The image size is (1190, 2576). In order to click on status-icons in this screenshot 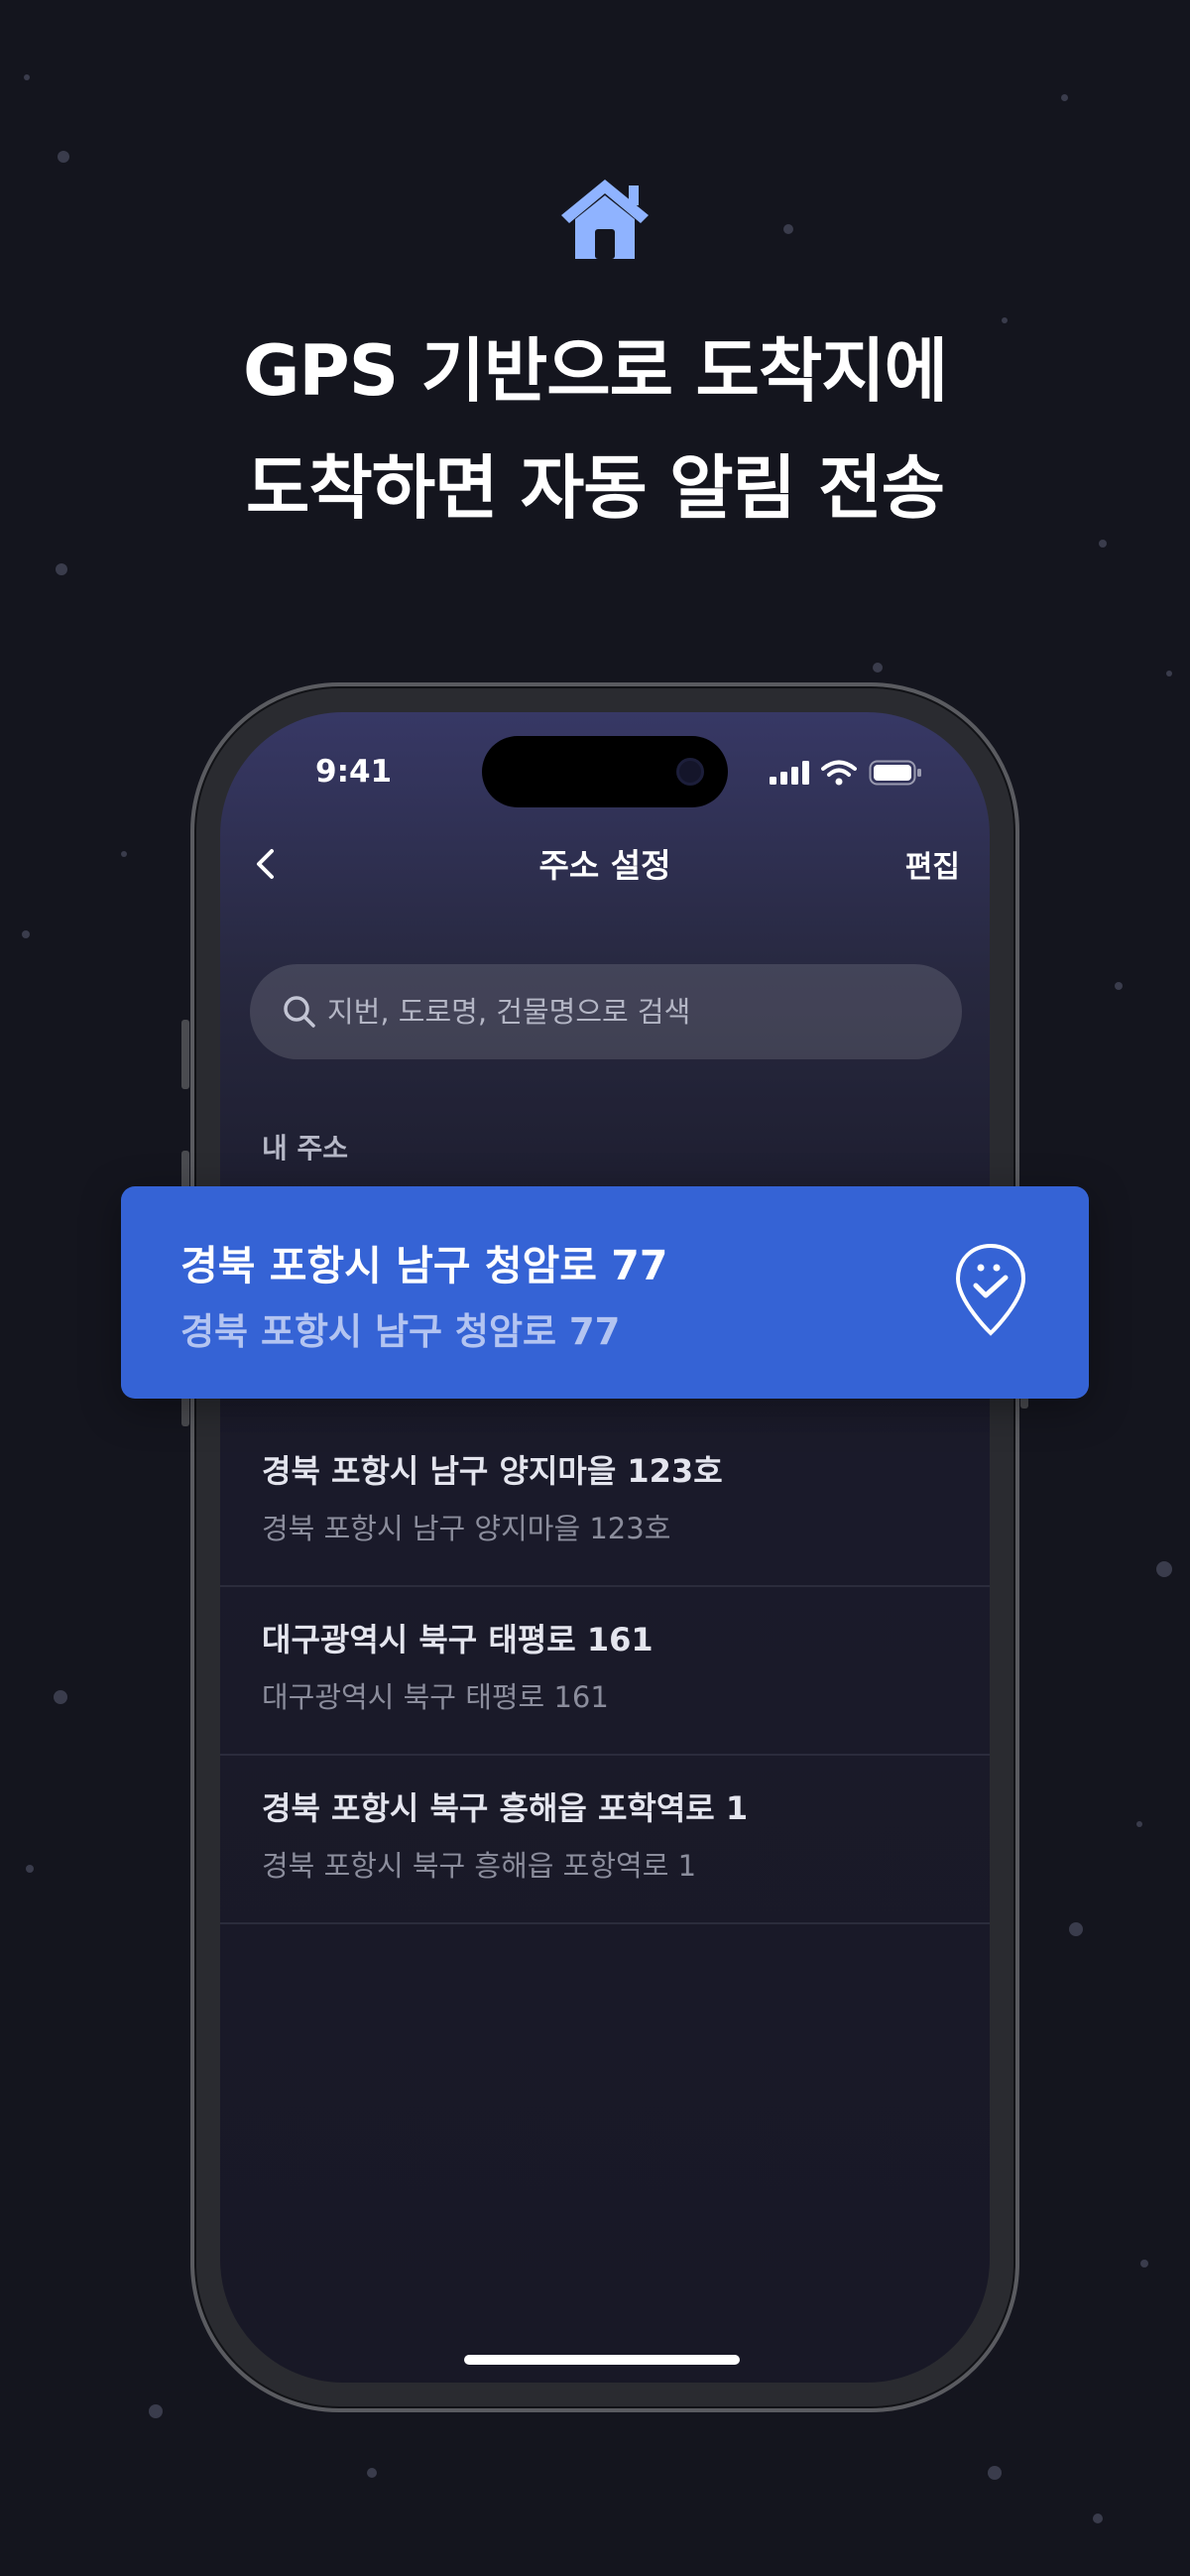, I will do `click(846, 773)`.